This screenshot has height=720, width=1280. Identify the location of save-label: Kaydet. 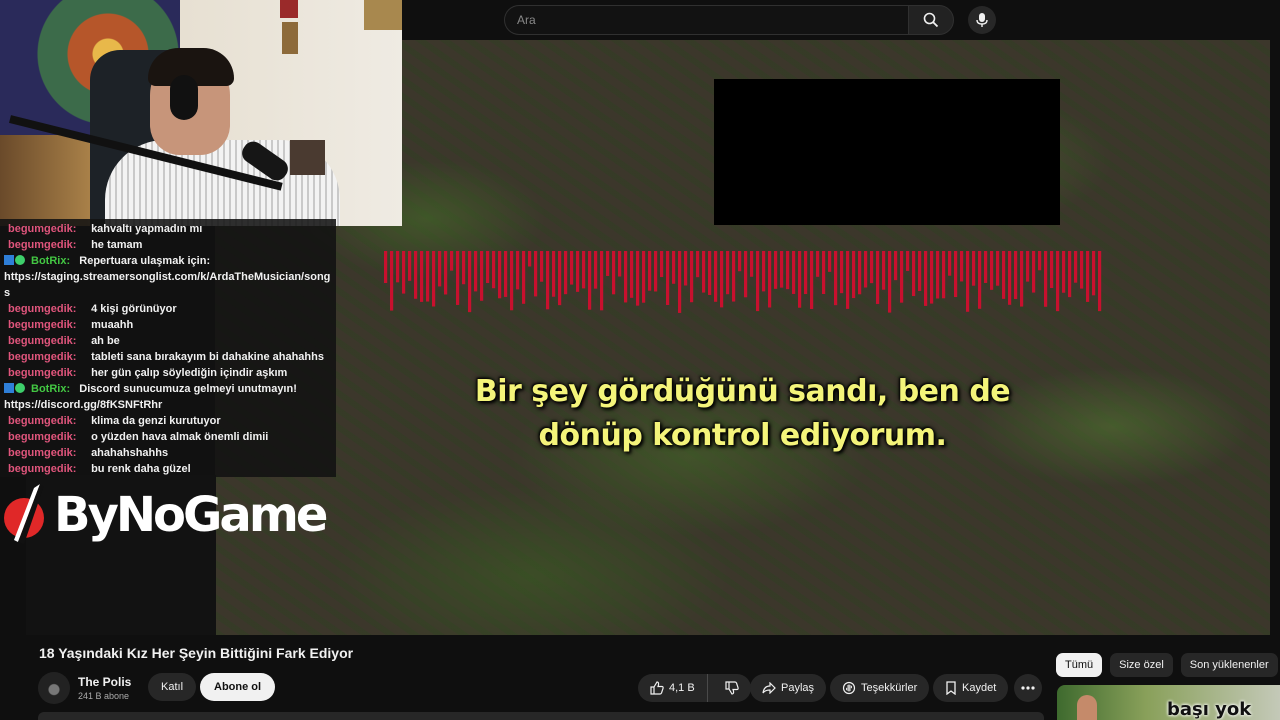
(979, 688).